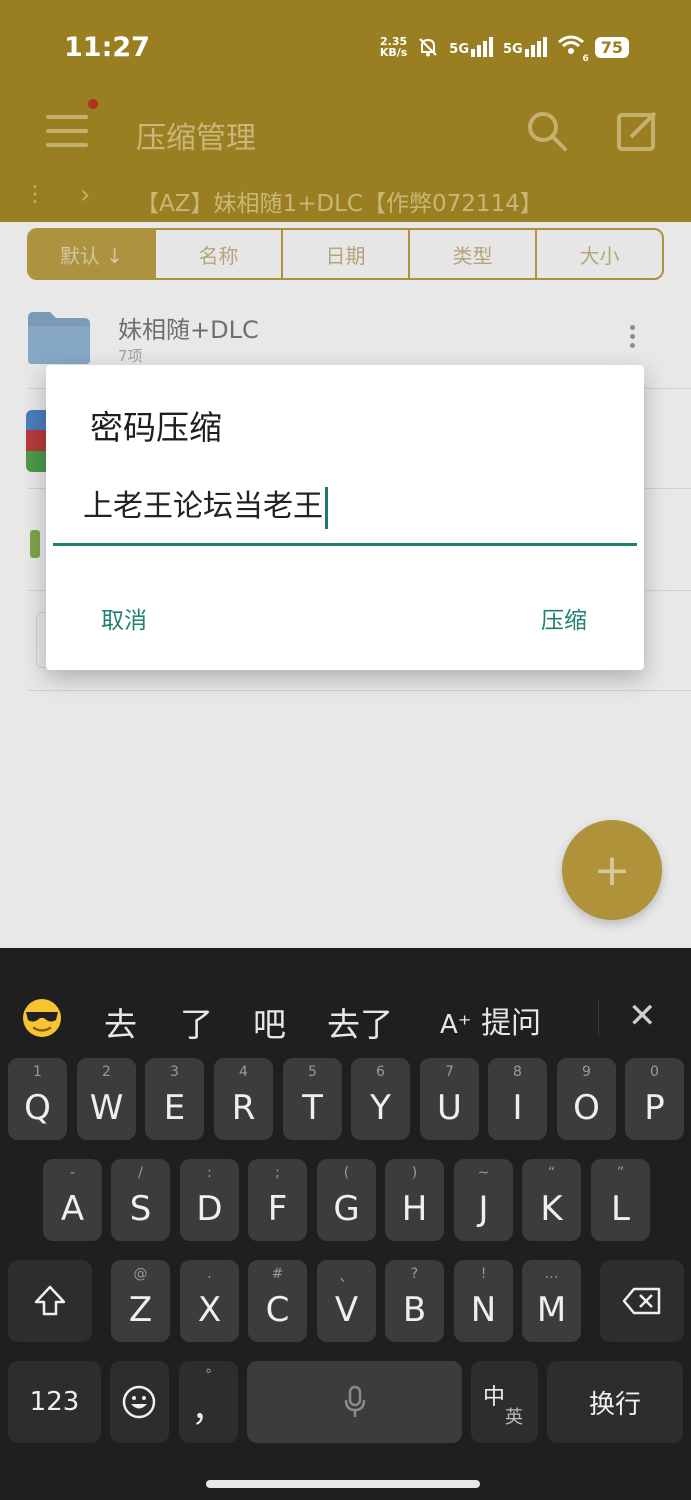 This screenshot has height=1500, width=691. I want to click on key-hint: 3, so click(174, 1072).